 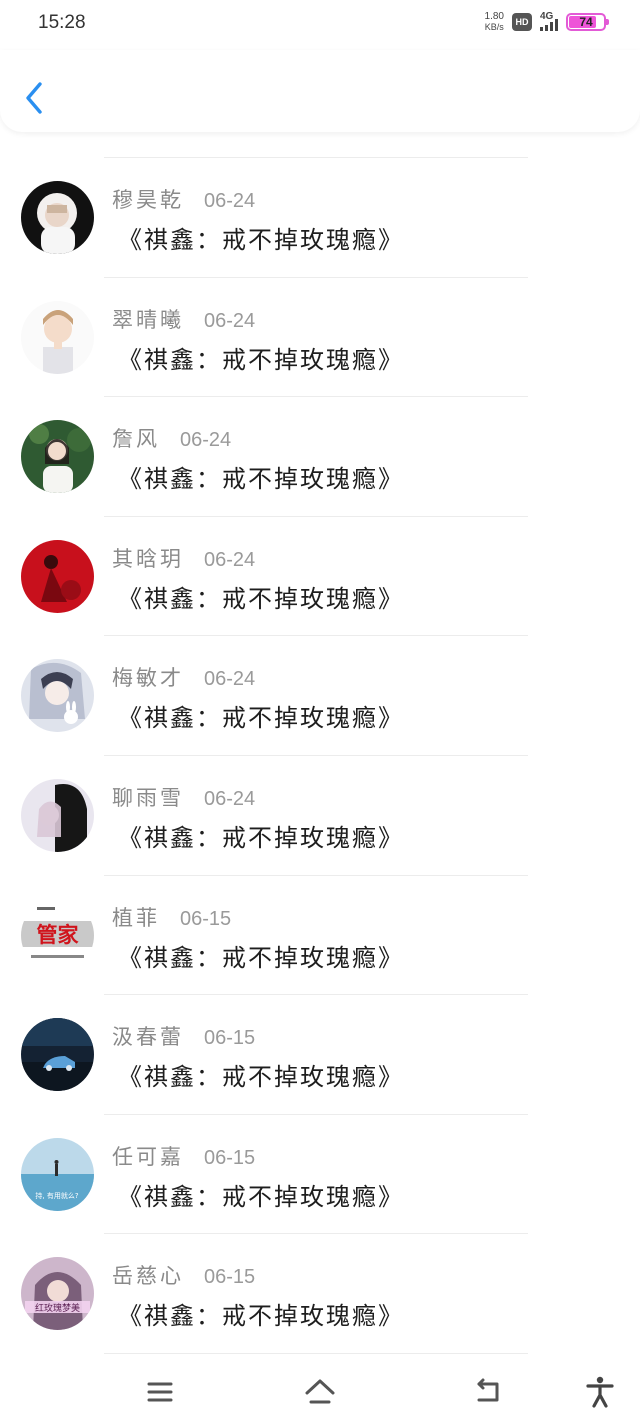 I want to click on author-line: 汲春蕾 06-15, so click(x=183, y=1036).